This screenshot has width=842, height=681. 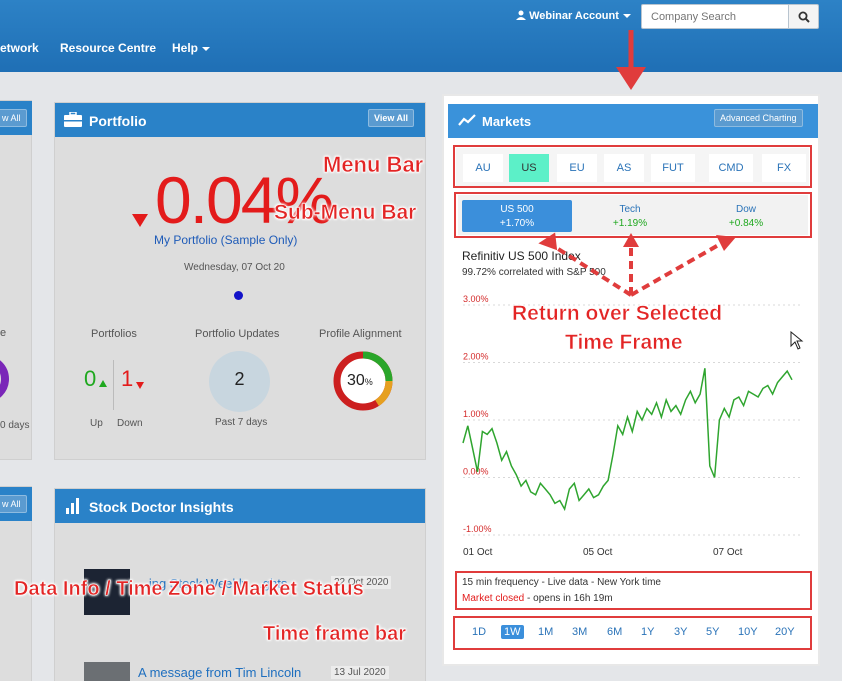 What do you see at coordinates (632, 633) in the screenshot?
I see `time-frame-bar-highlight` at bounding box center [632, 633].